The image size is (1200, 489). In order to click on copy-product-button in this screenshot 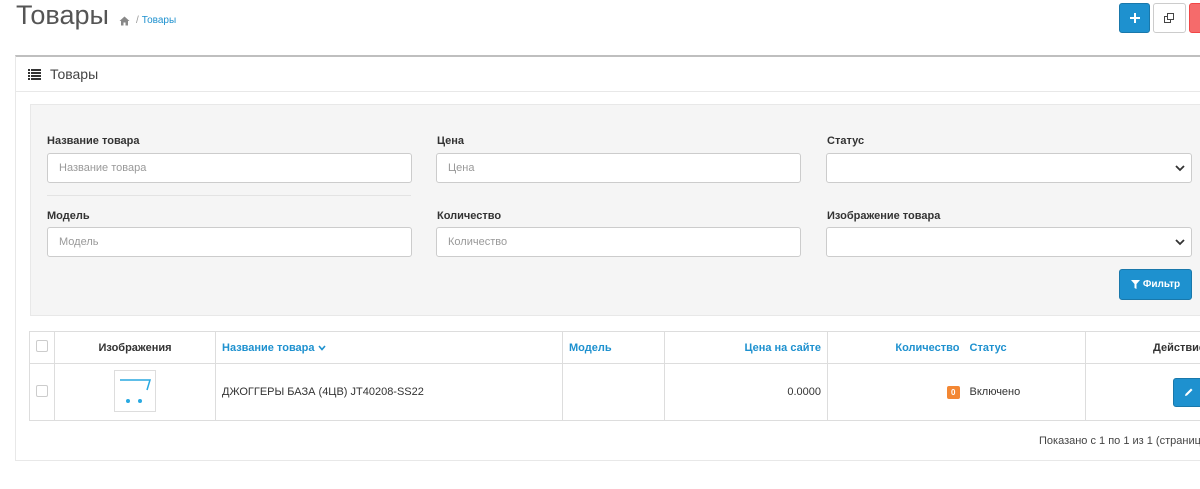, I will do `click(1169, 18)`.